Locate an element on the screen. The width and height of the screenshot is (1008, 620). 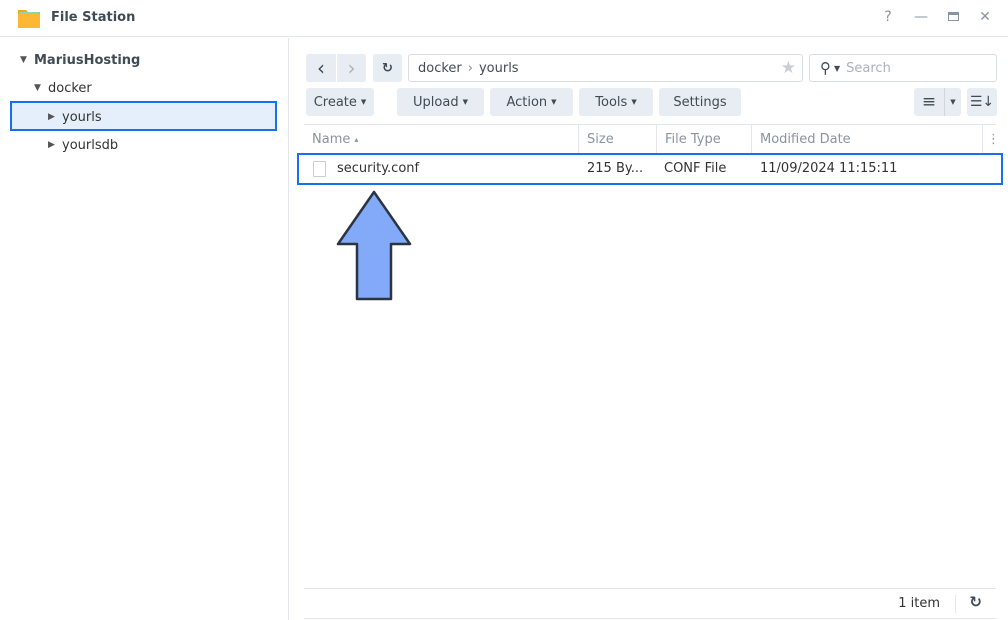
minimize-icon: — is located at coordinates (921, 17).